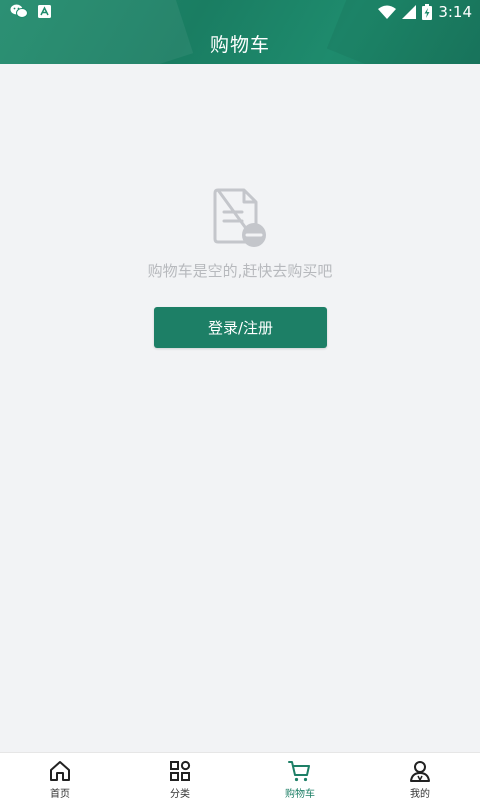 Image resolution: width=480 pixels, height=800 pixels. Describe the element at coordinates (240, 12) in the screenshot. I see `status-bar: 3:14` at that location.